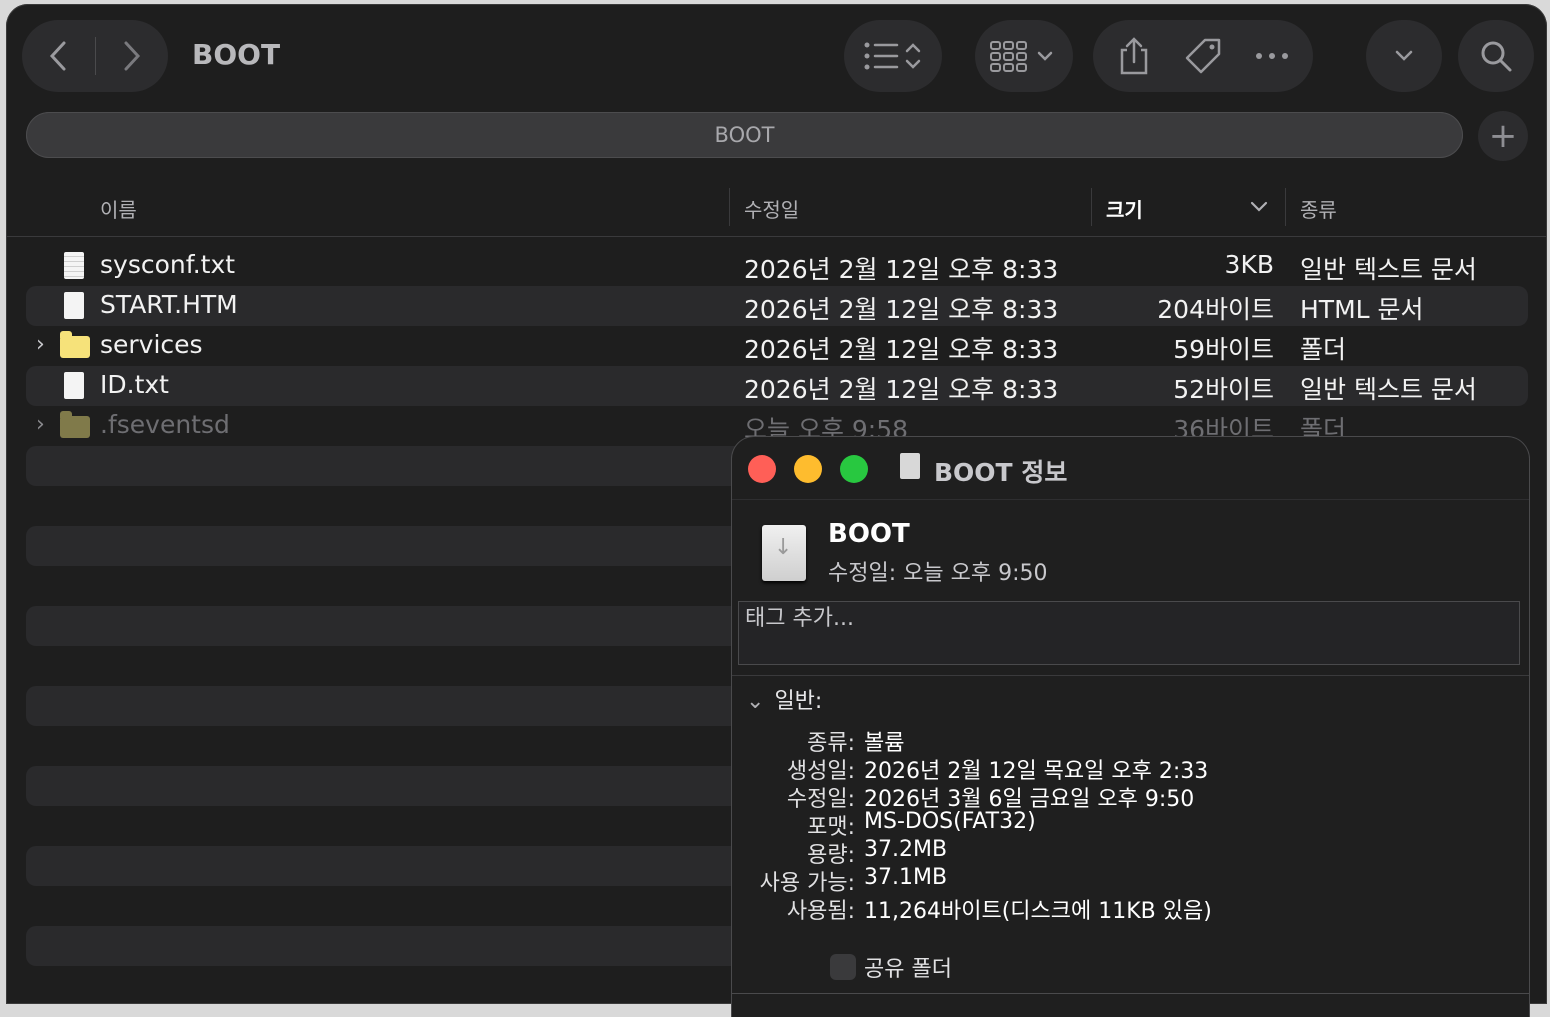 The image size is (1550, 1017). I want to click on general-section-toggle: ⌄ 일반:, so click(784, 699).